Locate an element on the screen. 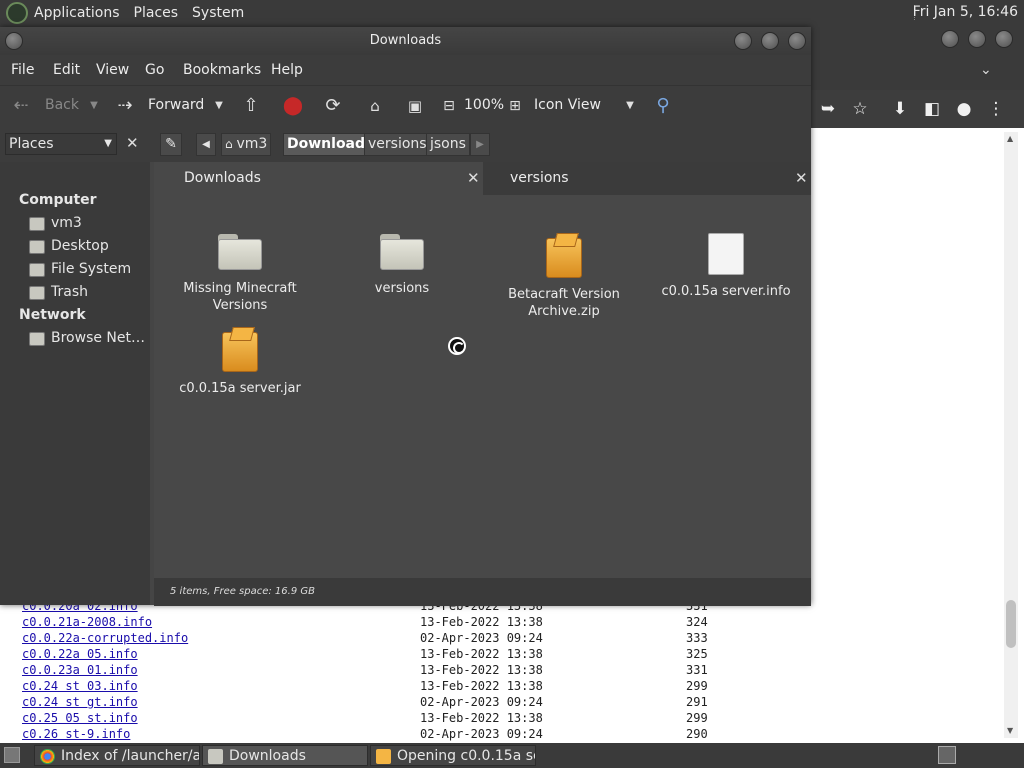 The image size is (1024, 768). listing-file-link: c0.0.23a 01.info is located at coordinates (80, 670).